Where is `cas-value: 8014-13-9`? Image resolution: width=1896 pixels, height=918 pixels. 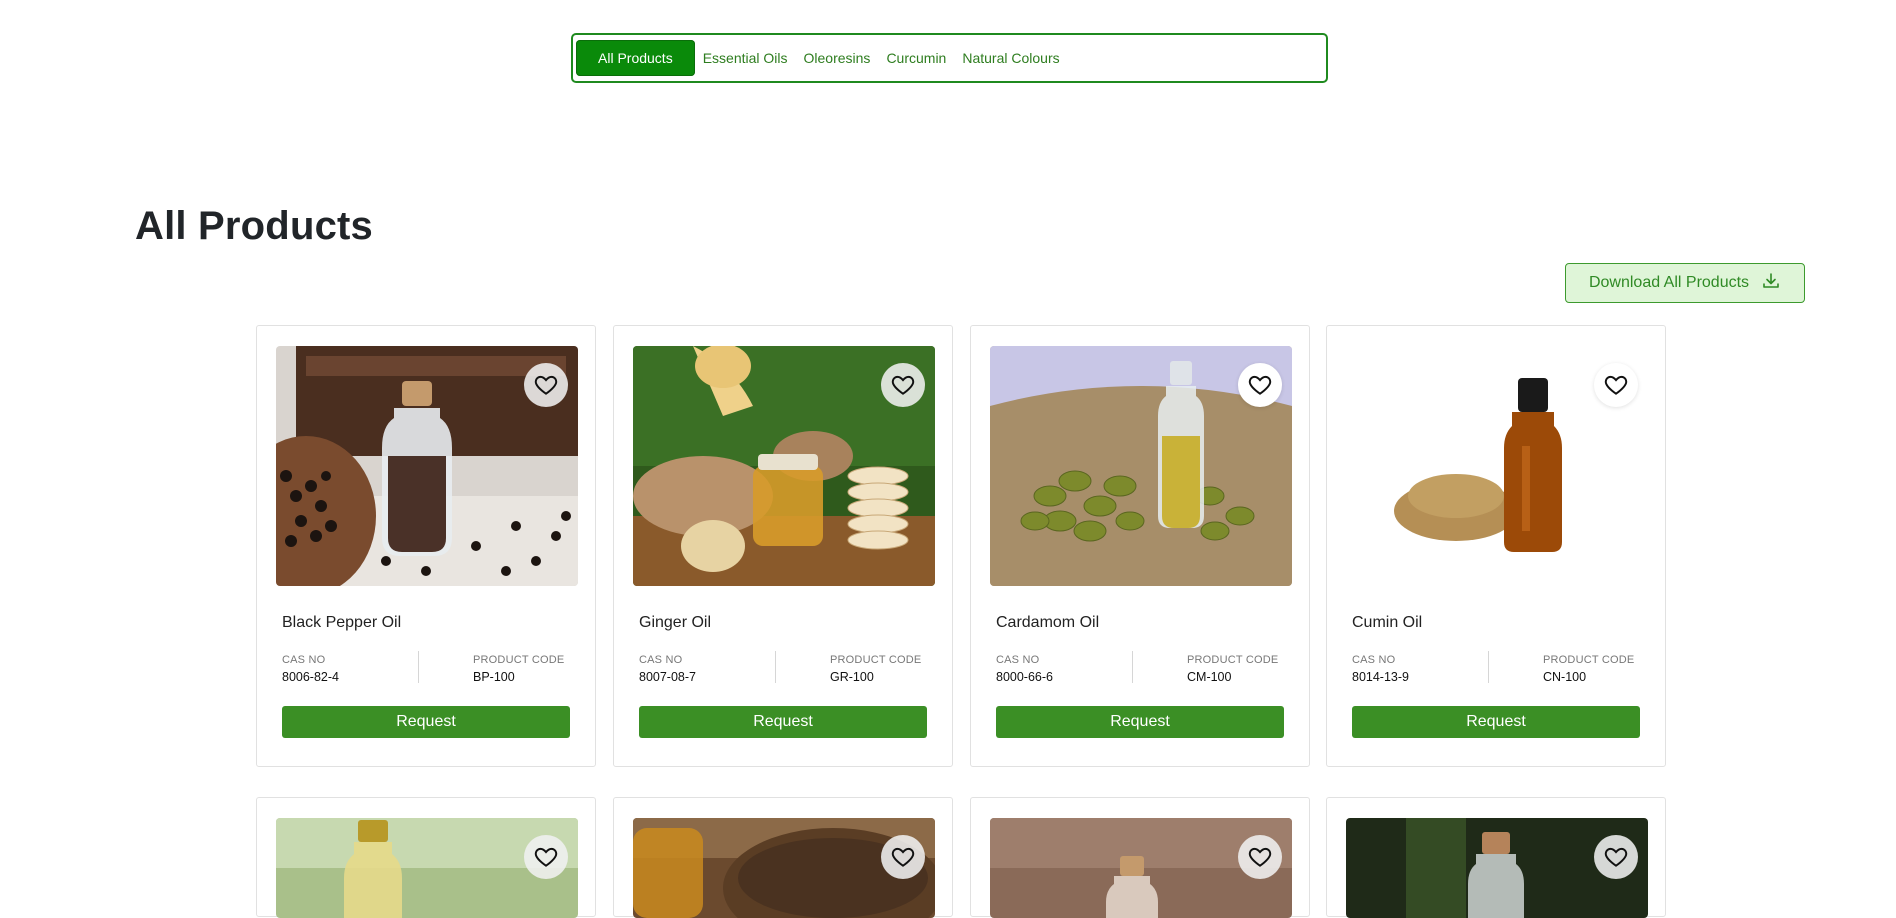 cas-value: 8014-13-9 is located at coordinates (1380, 677).